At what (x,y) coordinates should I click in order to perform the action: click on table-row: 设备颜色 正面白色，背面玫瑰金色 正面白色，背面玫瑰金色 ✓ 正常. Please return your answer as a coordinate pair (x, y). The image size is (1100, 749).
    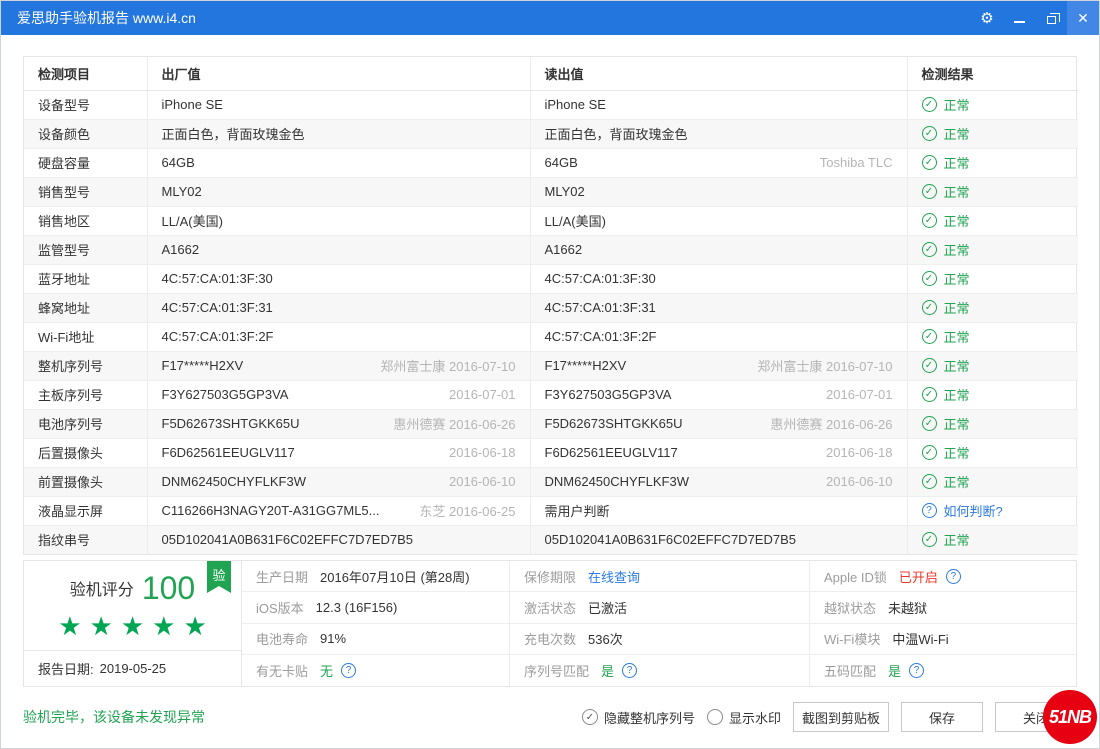
    Looking at the image, I should click on (551, 134).